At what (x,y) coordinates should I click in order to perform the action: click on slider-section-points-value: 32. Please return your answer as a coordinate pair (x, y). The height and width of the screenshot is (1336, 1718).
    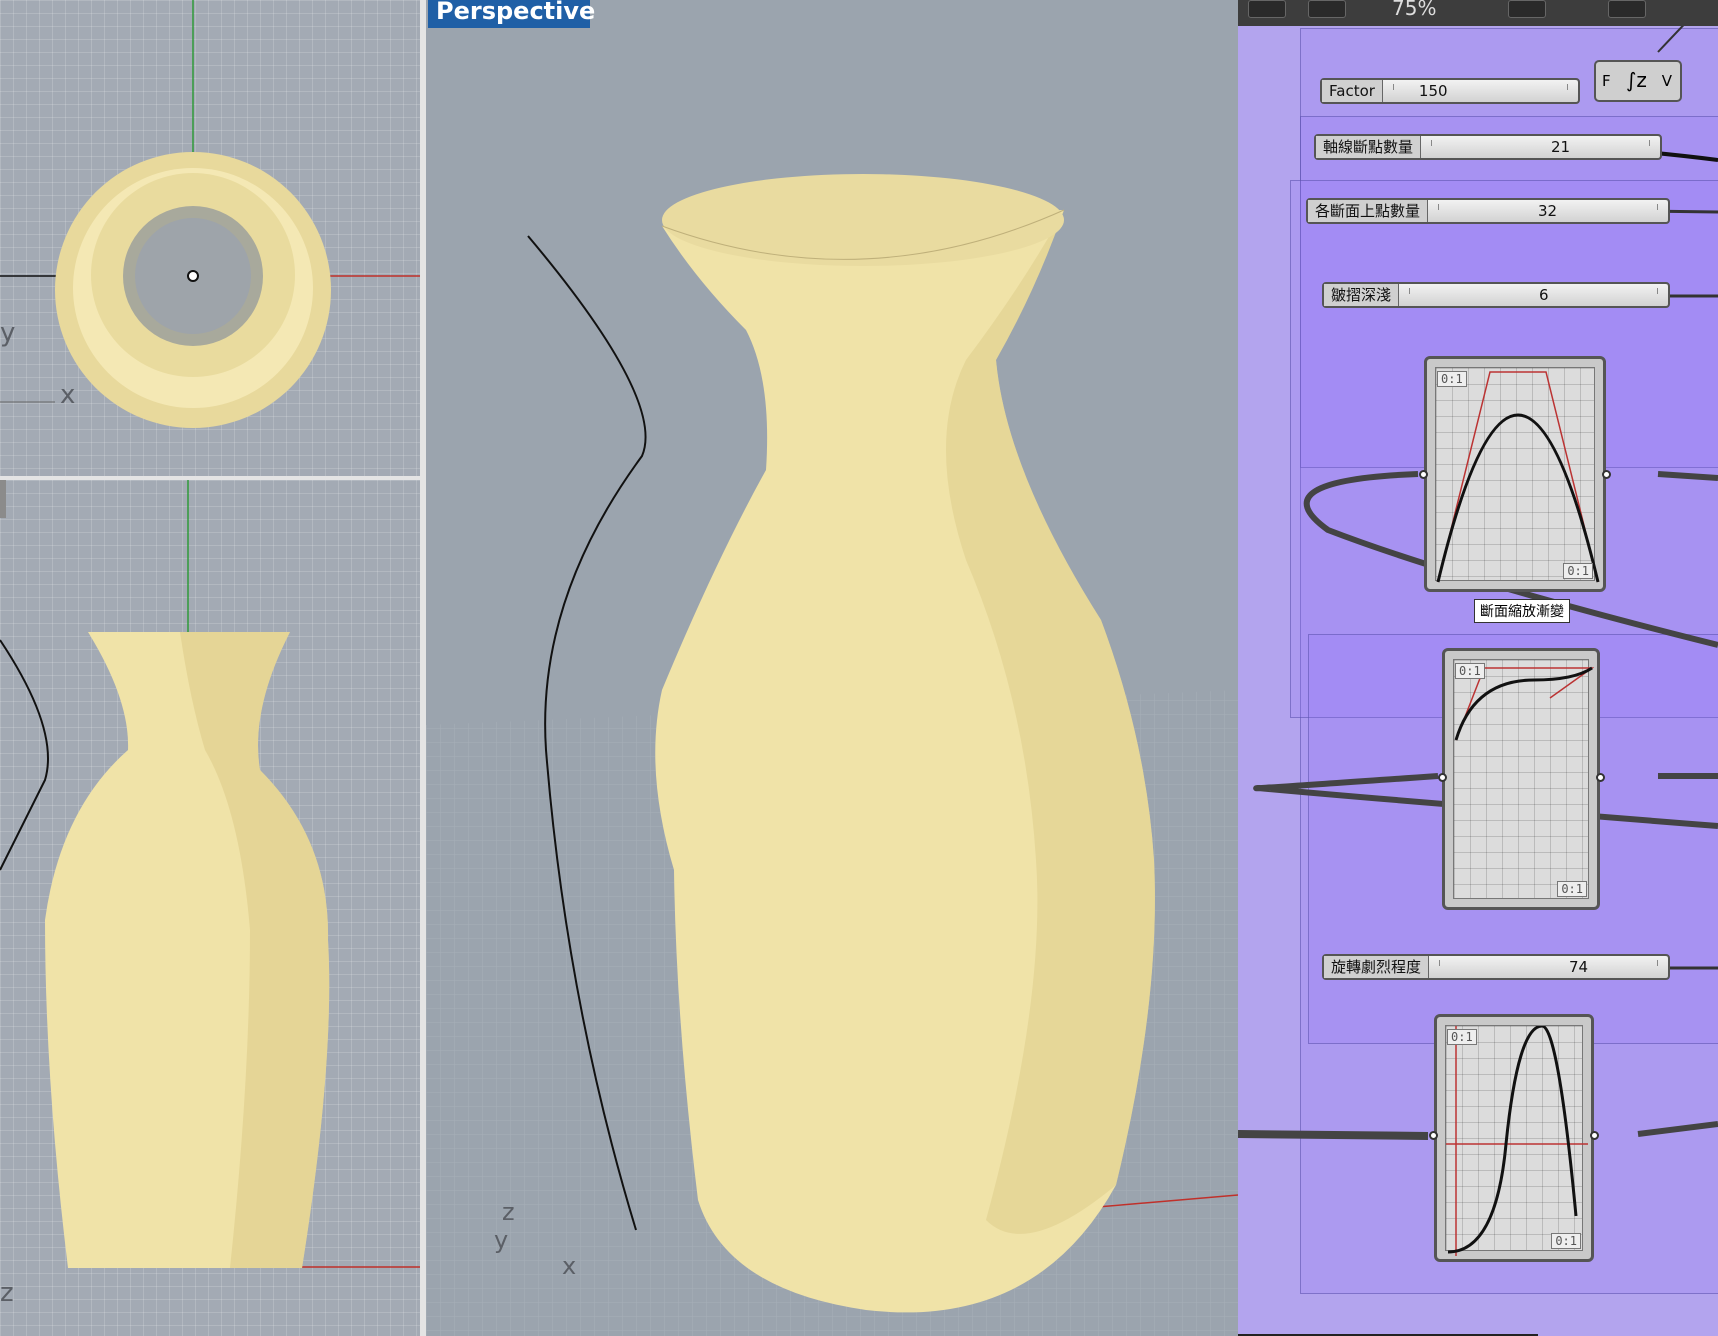
    Looking at the image, I should click on (1548, 211).